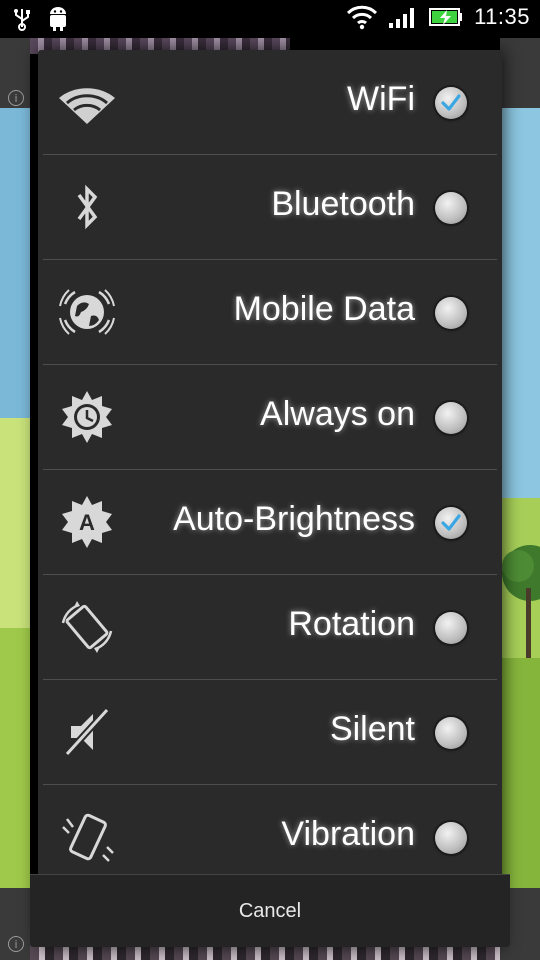  What do you see at coordinates (87, 417) in the screenshot?
I see `always-on-icon` at bounding box center [87, 417].